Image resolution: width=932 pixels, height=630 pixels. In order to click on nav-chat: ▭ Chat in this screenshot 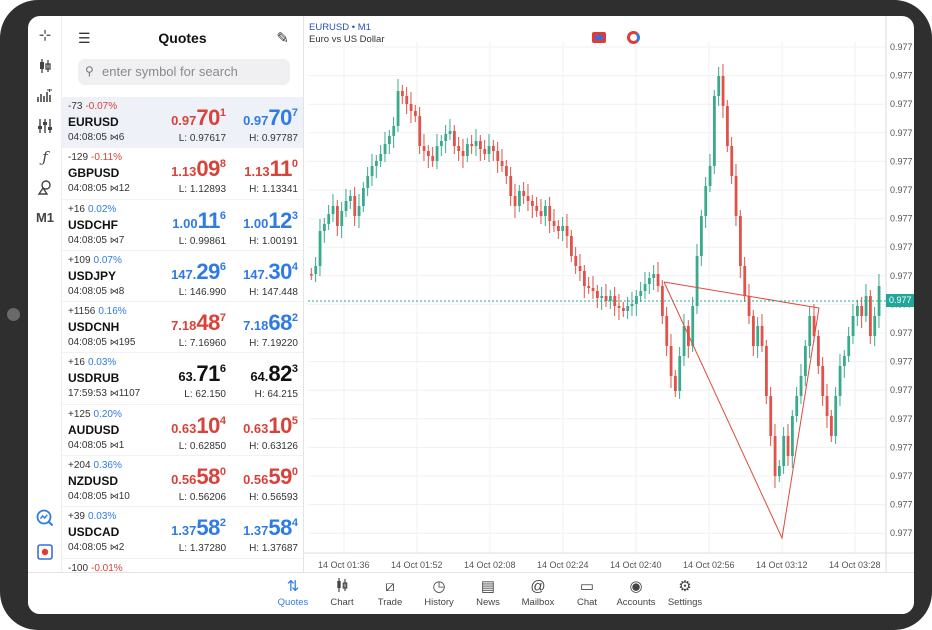, I will do `click(587, 592)`.